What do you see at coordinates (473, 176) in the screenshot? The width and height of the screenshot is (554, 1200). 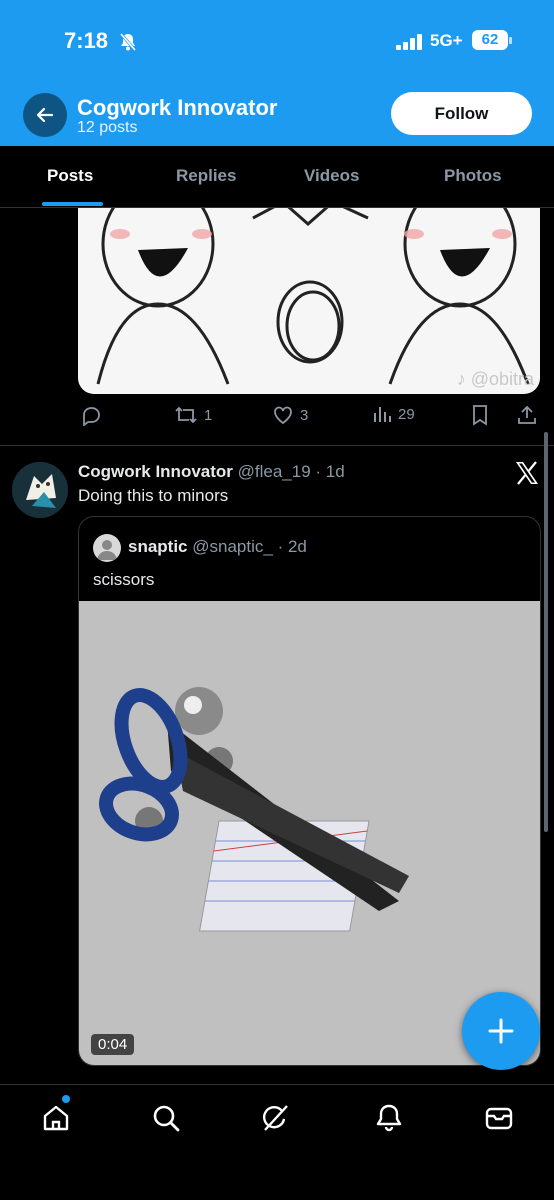 I see `tab-photos: Photos` at bounding box center [473, 176].